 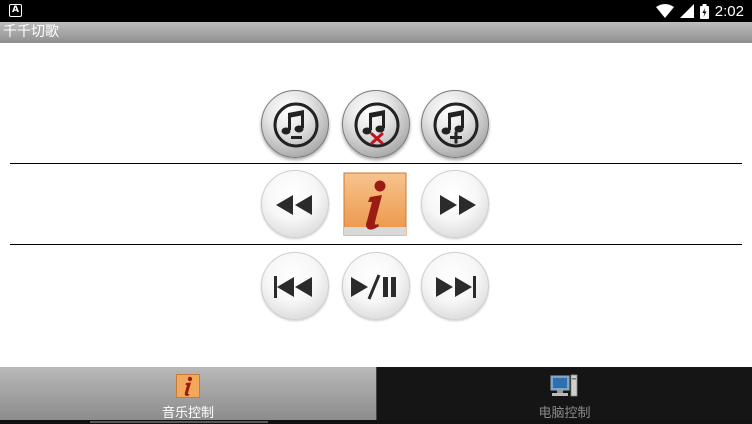 I want to click on computer-icon, so click(x=564, y=385).